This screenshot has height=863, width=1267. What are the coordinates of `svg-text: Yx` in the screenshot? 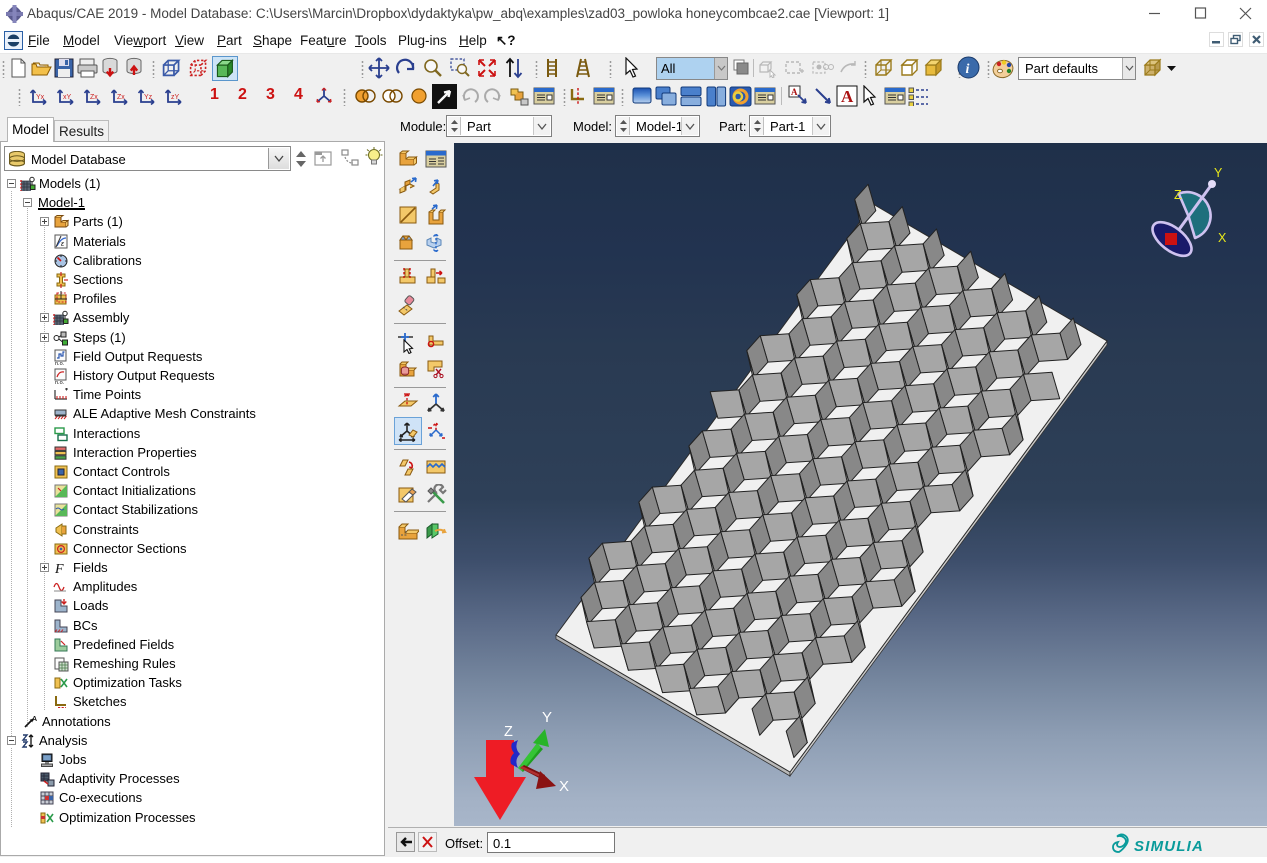 It's located at (40, 97).